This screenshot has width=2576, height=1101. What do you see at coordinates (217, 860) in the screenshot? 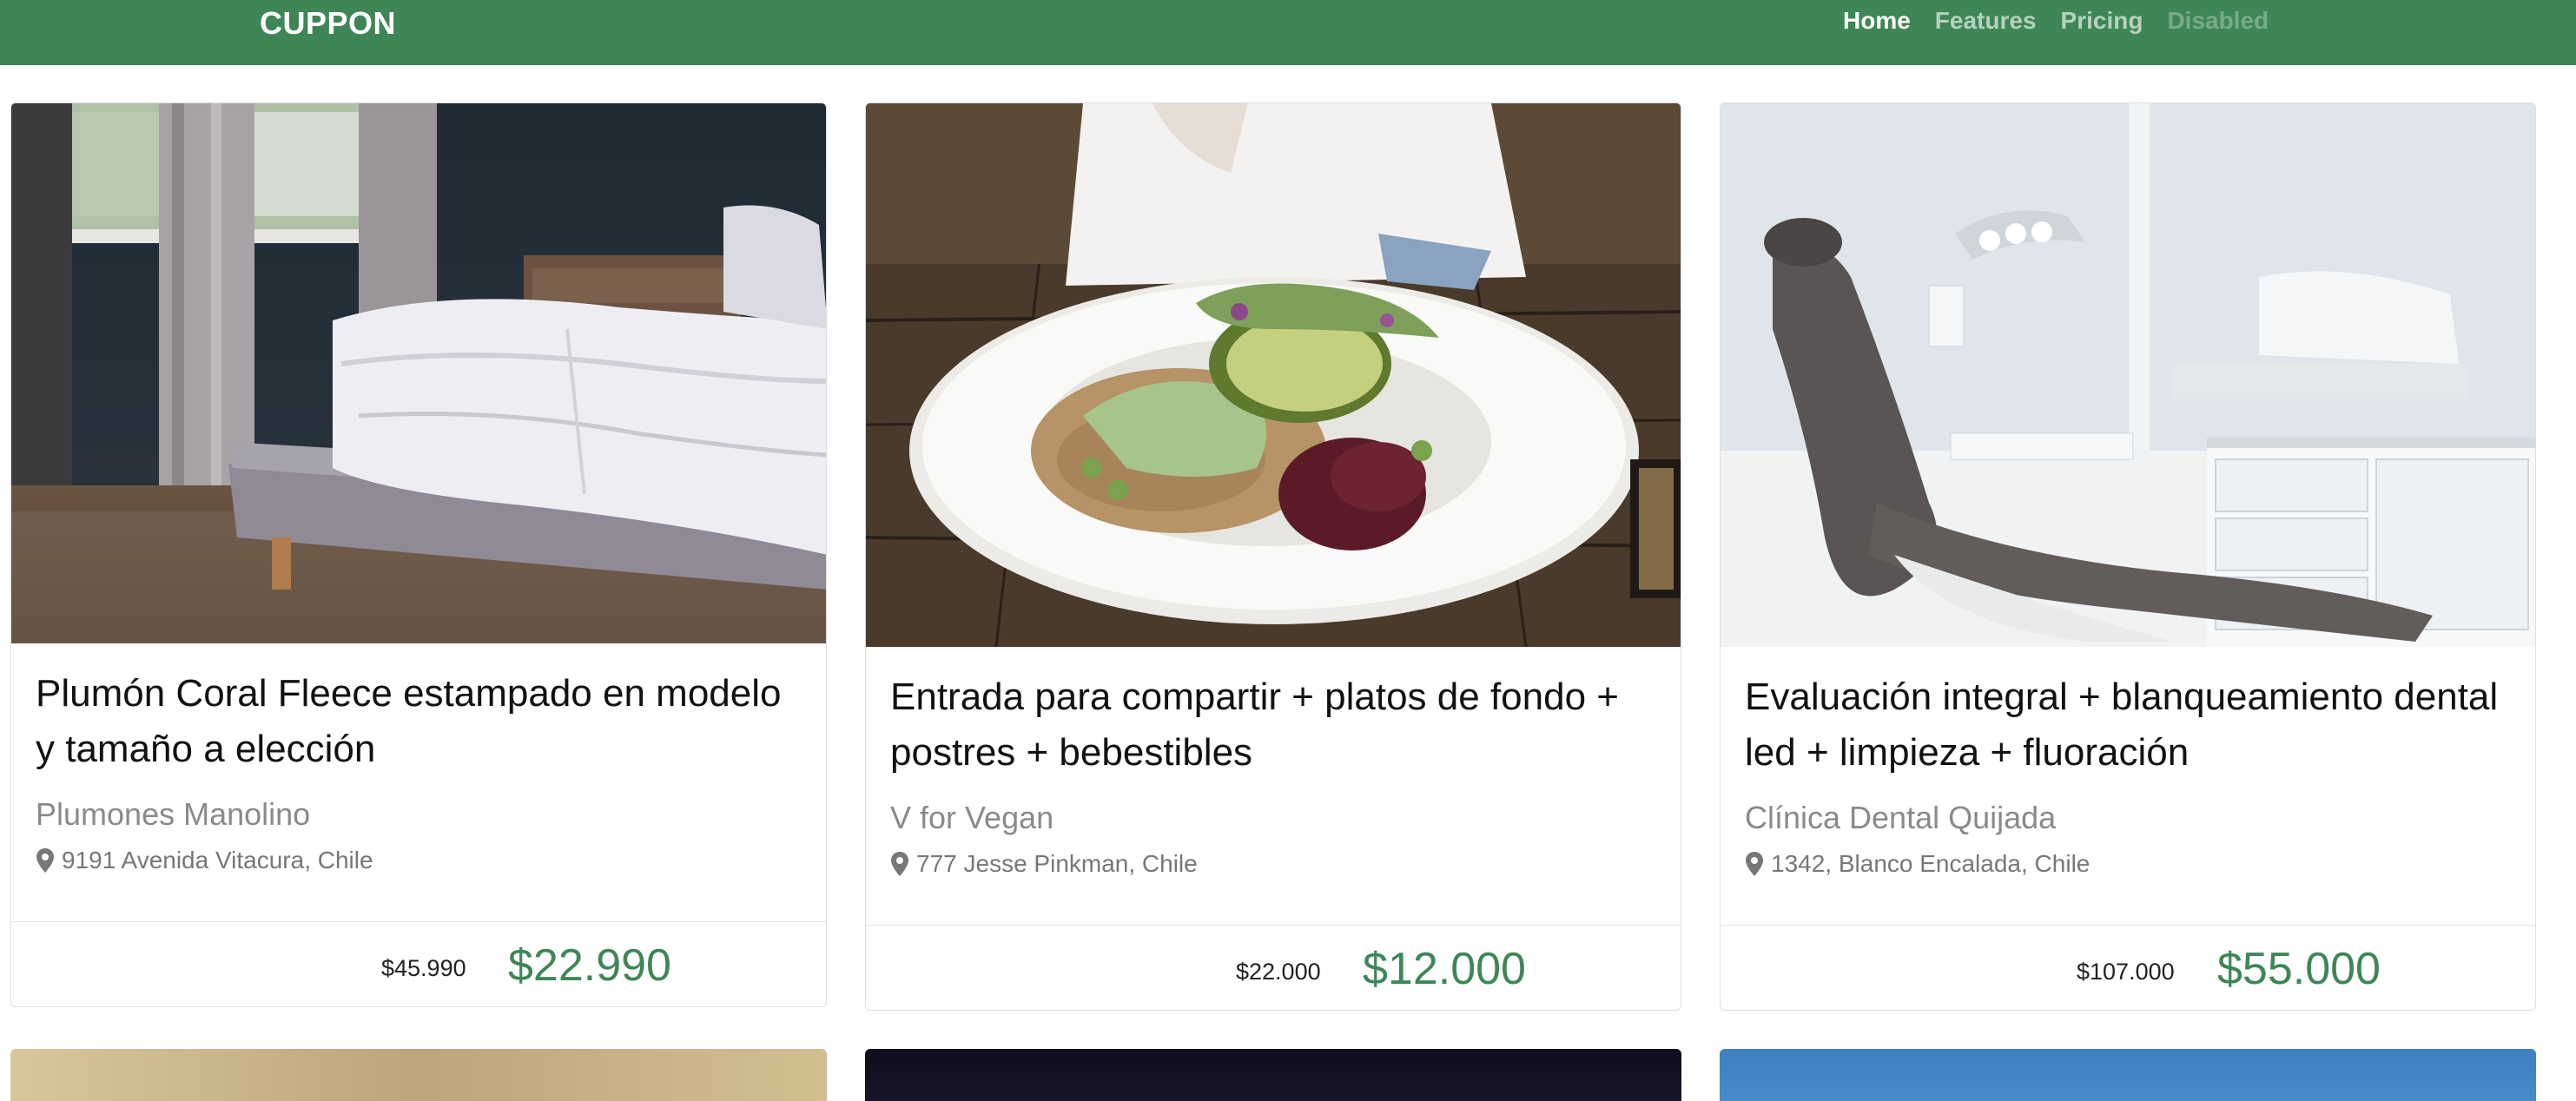
I see `location-text: 9191 Avenida Vitacura, Chile` at bounding box center [217, 860].